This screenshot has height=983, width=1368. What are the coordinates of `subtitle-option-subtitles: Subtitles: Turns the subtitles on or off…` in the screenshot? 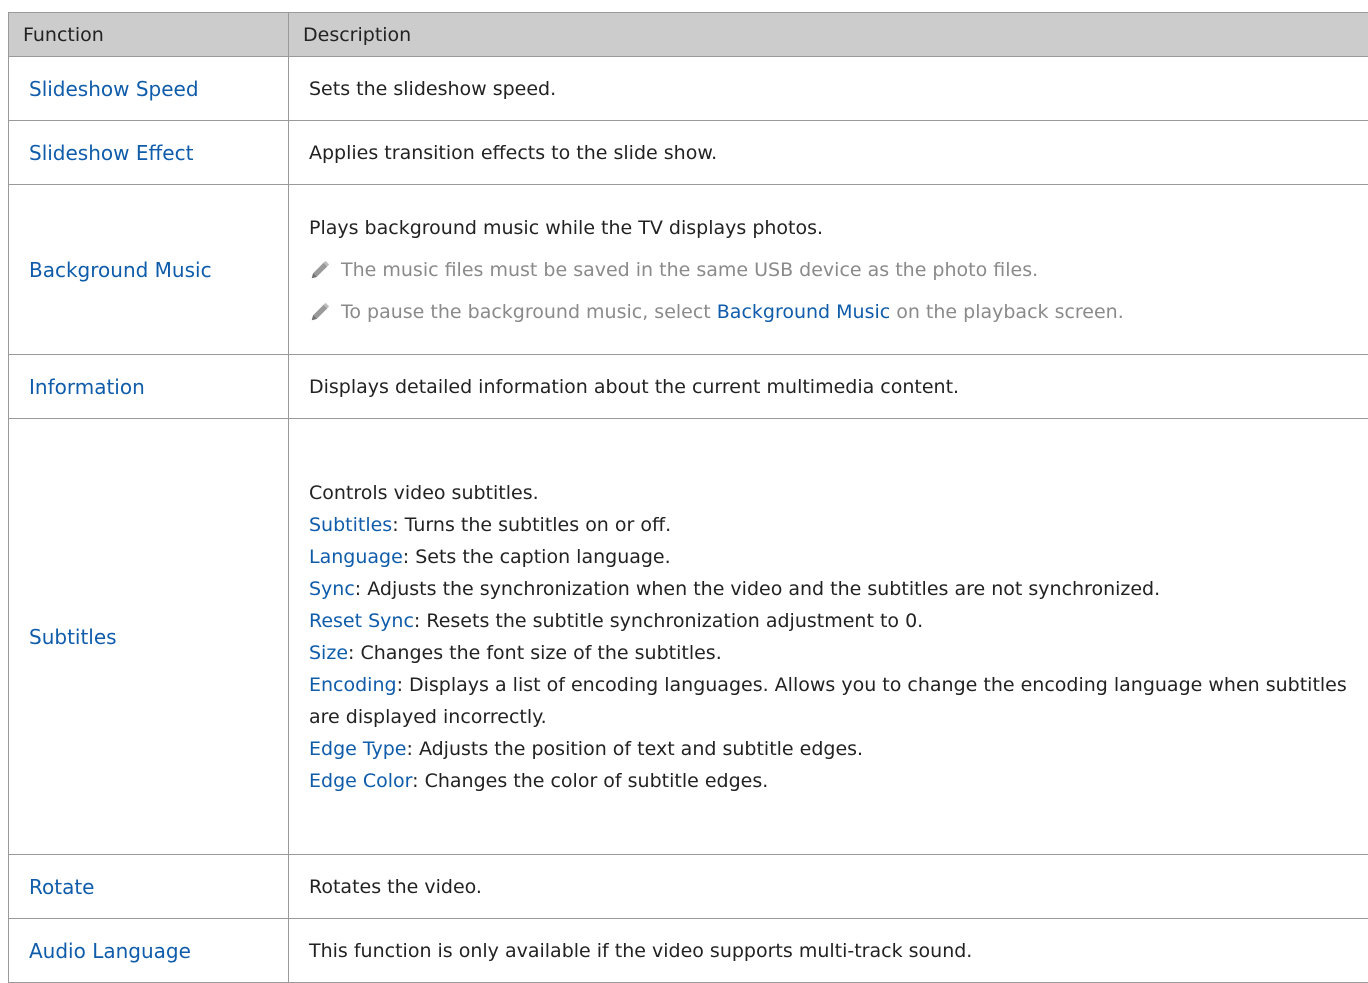 It's located at (831, 525).